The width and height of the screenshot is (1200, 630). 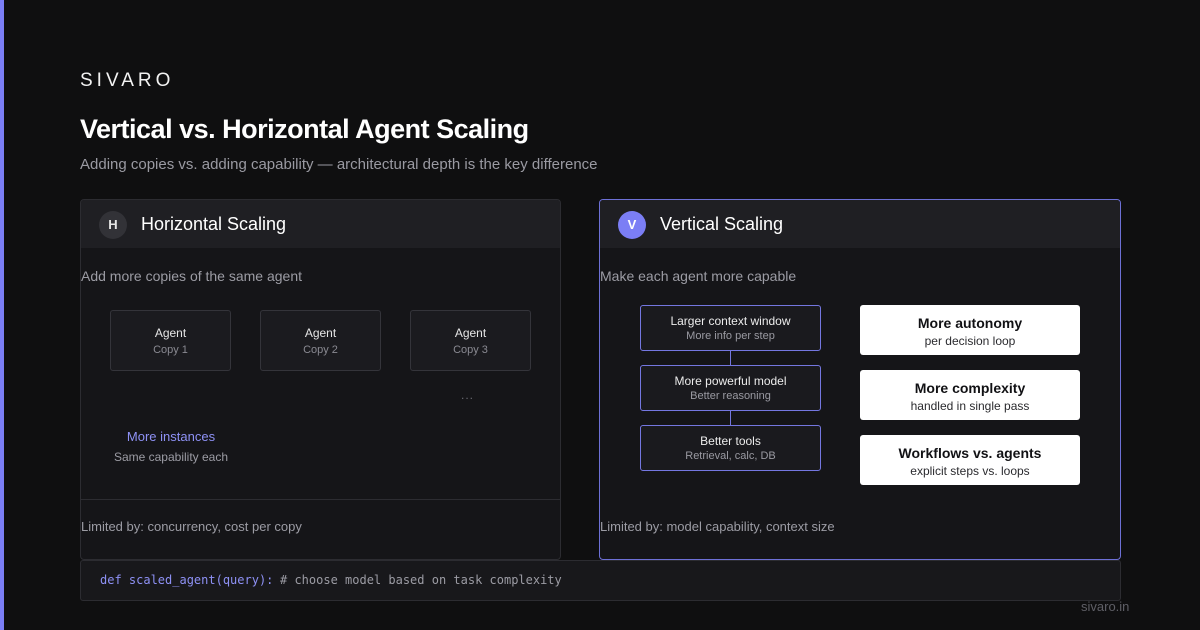 What do you see at coordinates (730, 396) in the screenshot?
I see `capability-sub: Better reasoning` at bounding box center [730, 396].